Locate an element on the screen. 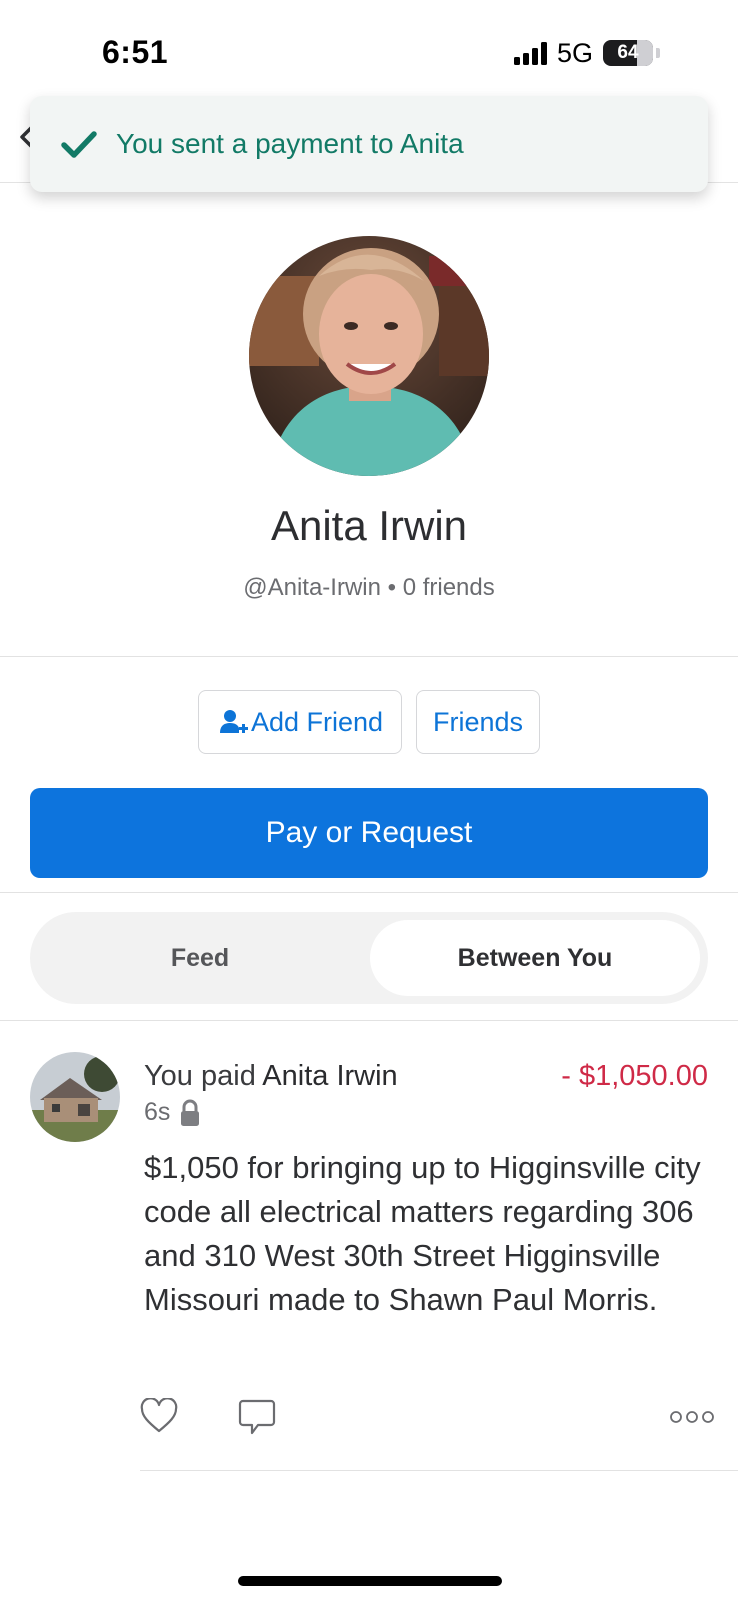 The height and width of the screenshot is (1600, 738). tab-feed: Feed is located at coordinates (200, 958).